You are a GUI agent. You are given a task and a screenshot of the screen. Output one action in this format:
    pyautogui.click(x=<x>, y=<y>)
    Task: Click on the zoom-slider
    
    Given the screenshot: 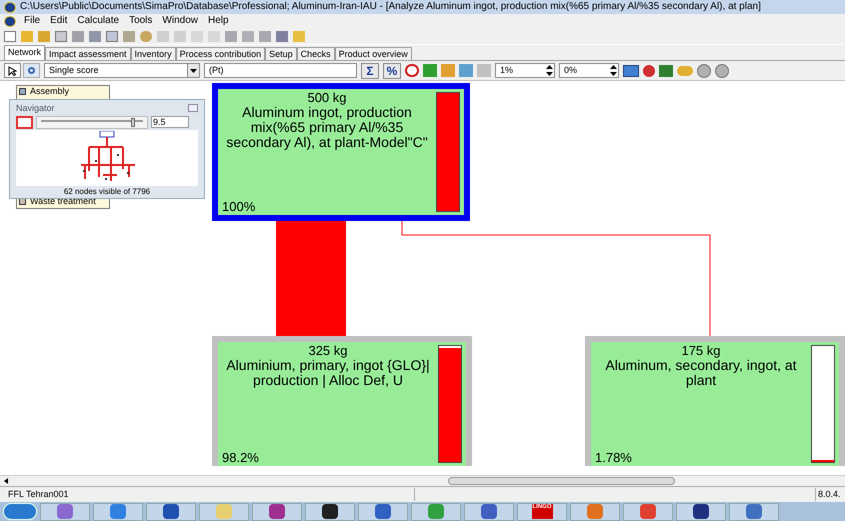 What is the action you would take?
    pyautogui.click(x=92, y=122)
    